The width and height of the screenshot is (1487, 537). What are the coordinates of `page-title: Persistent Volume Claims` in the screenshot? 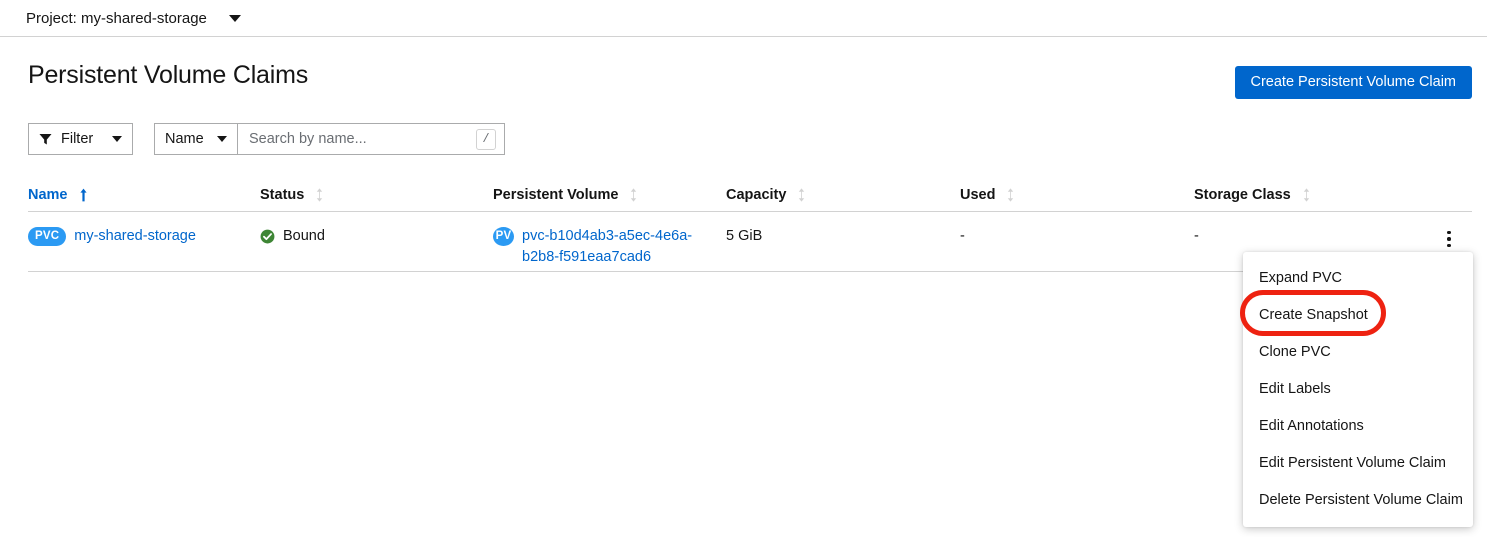 It's located at (168, 75).